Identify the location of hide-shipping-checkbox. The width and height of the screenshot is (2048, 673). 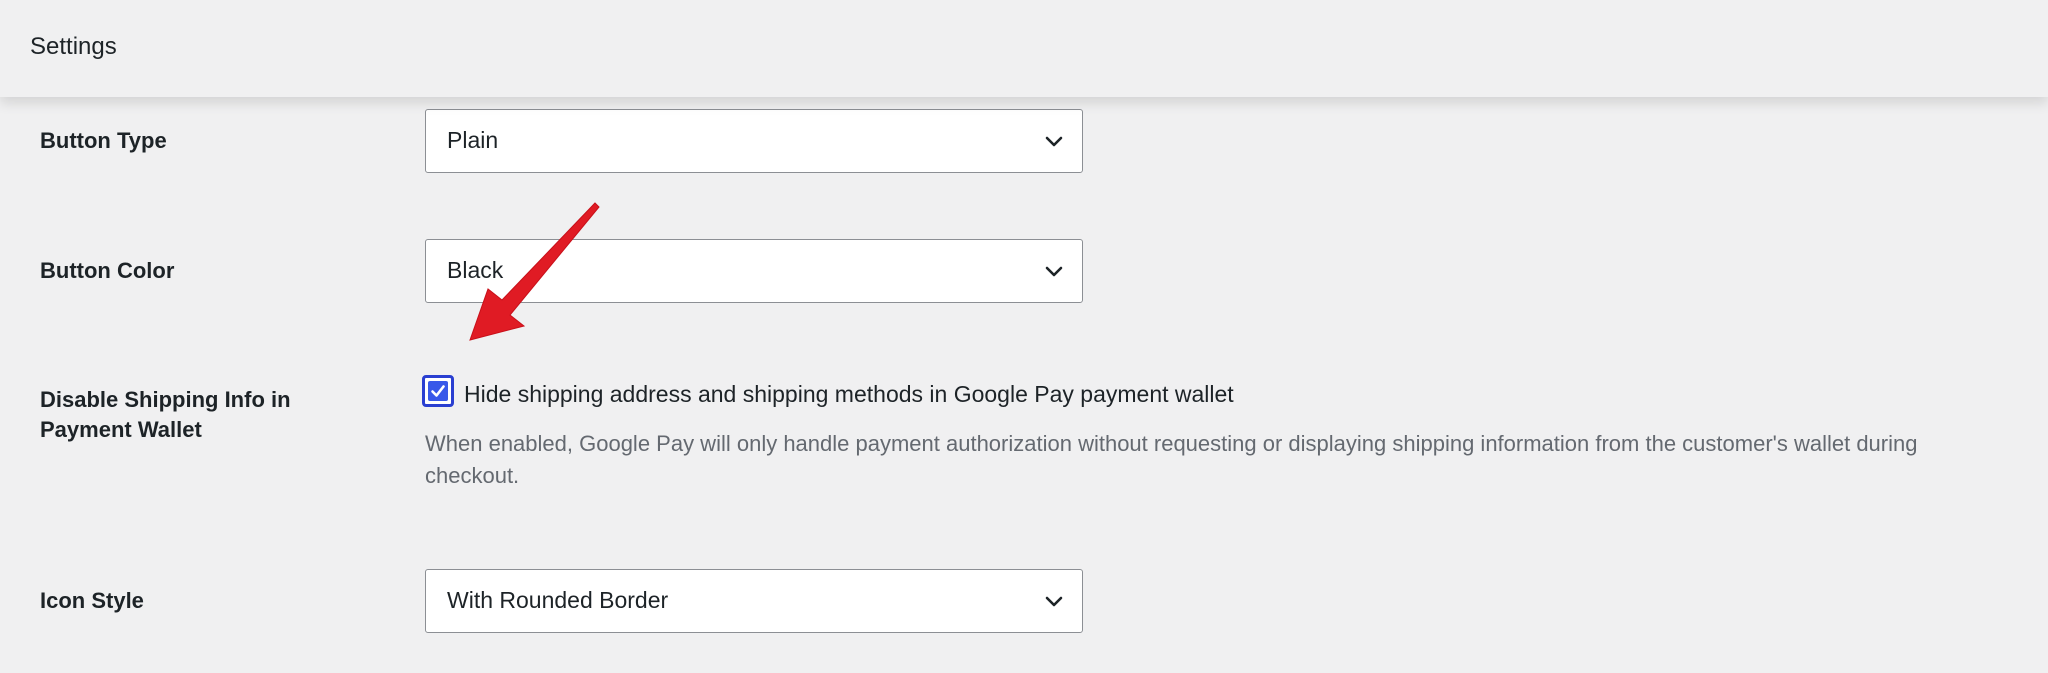
(438, 391).